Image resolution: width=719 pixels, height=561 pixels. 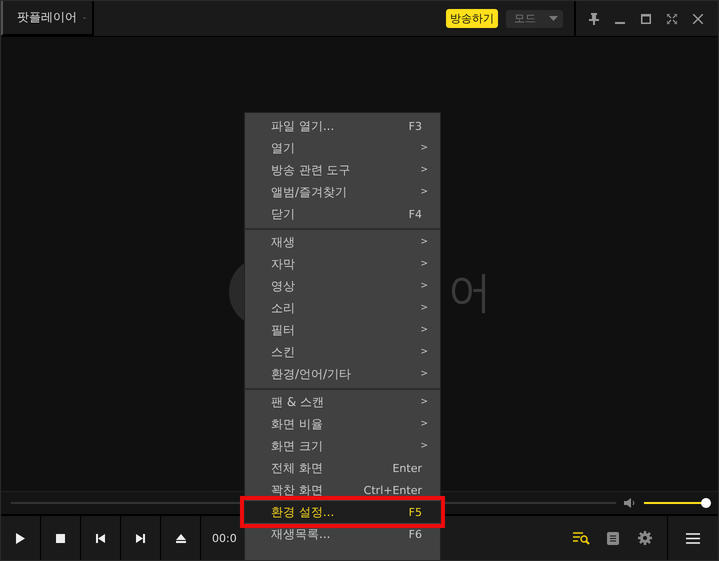 What do you see at coordinates (342, 468) in the screenshot?
I see `menu-item: 전체 화면 Enter` at bounding box center [342, 468].